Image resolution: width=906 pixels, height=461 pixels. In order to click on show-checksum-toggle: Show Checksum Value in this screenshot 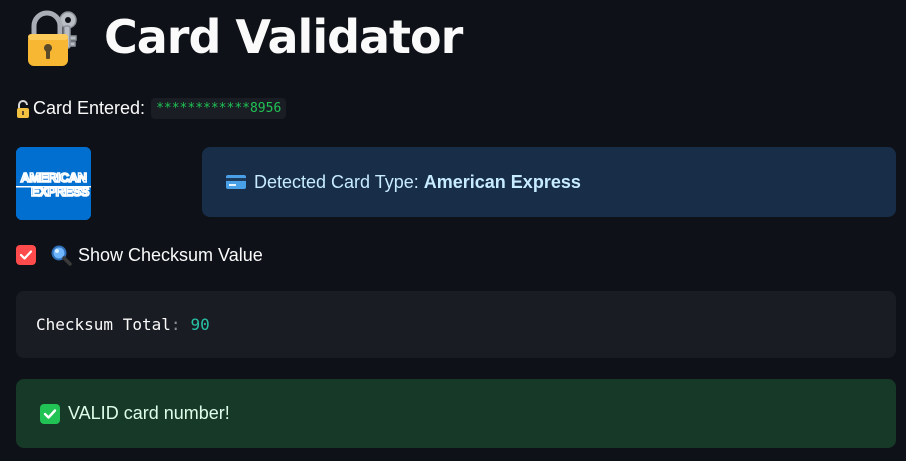, I will do `click(139, 255)`.